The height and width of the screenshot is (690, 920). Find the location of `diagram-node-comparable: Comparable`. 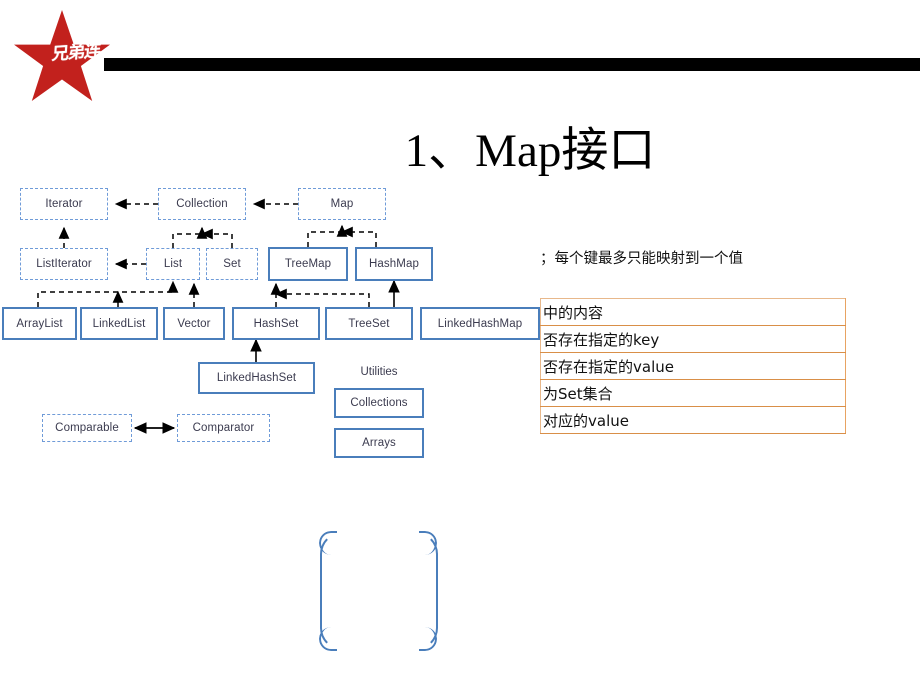

diagram-node-comparable: Comparable is located at coordinates (87, 428).